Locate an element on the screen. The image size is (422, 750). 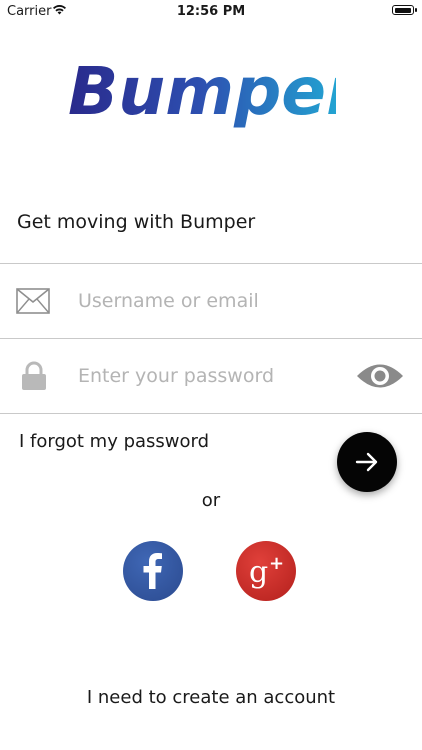
divider is located at coordinates (211, 413).